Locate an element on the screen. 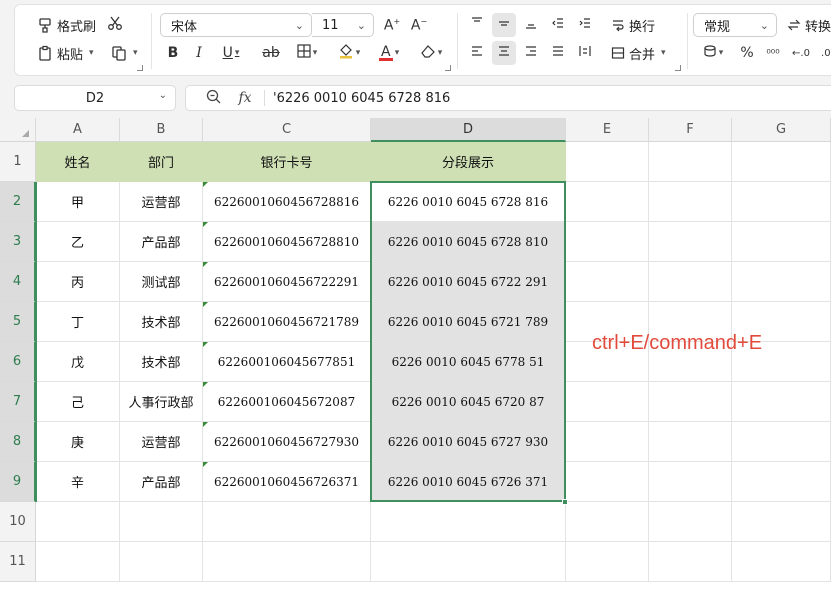 This screenshot has width=831, height=593. cell-e4 is located at coordinates (607, 282).